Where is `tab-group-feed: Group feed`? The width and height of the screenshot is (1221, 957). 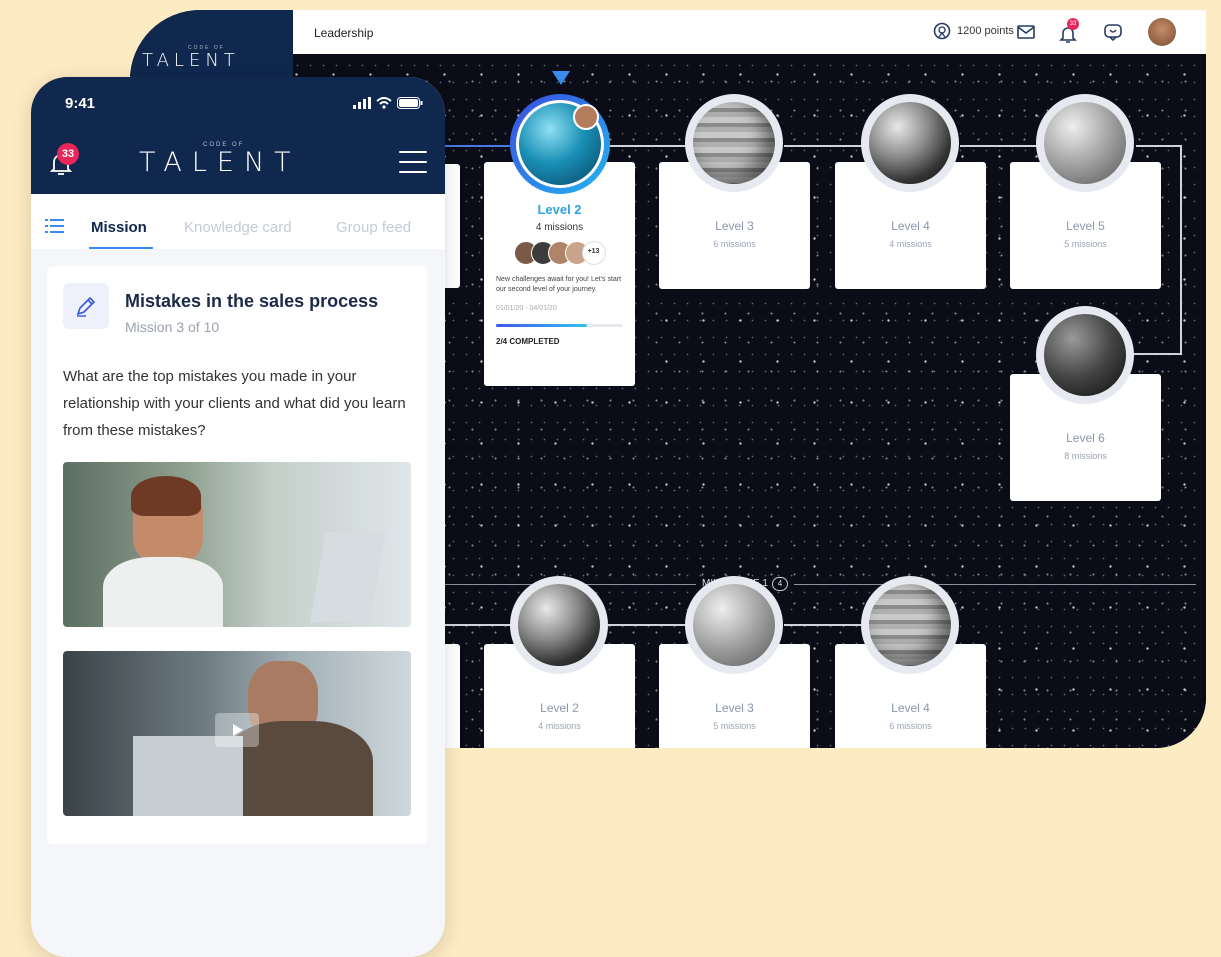 tab-group-feed: Group feed is located at coordinates (373, 227).